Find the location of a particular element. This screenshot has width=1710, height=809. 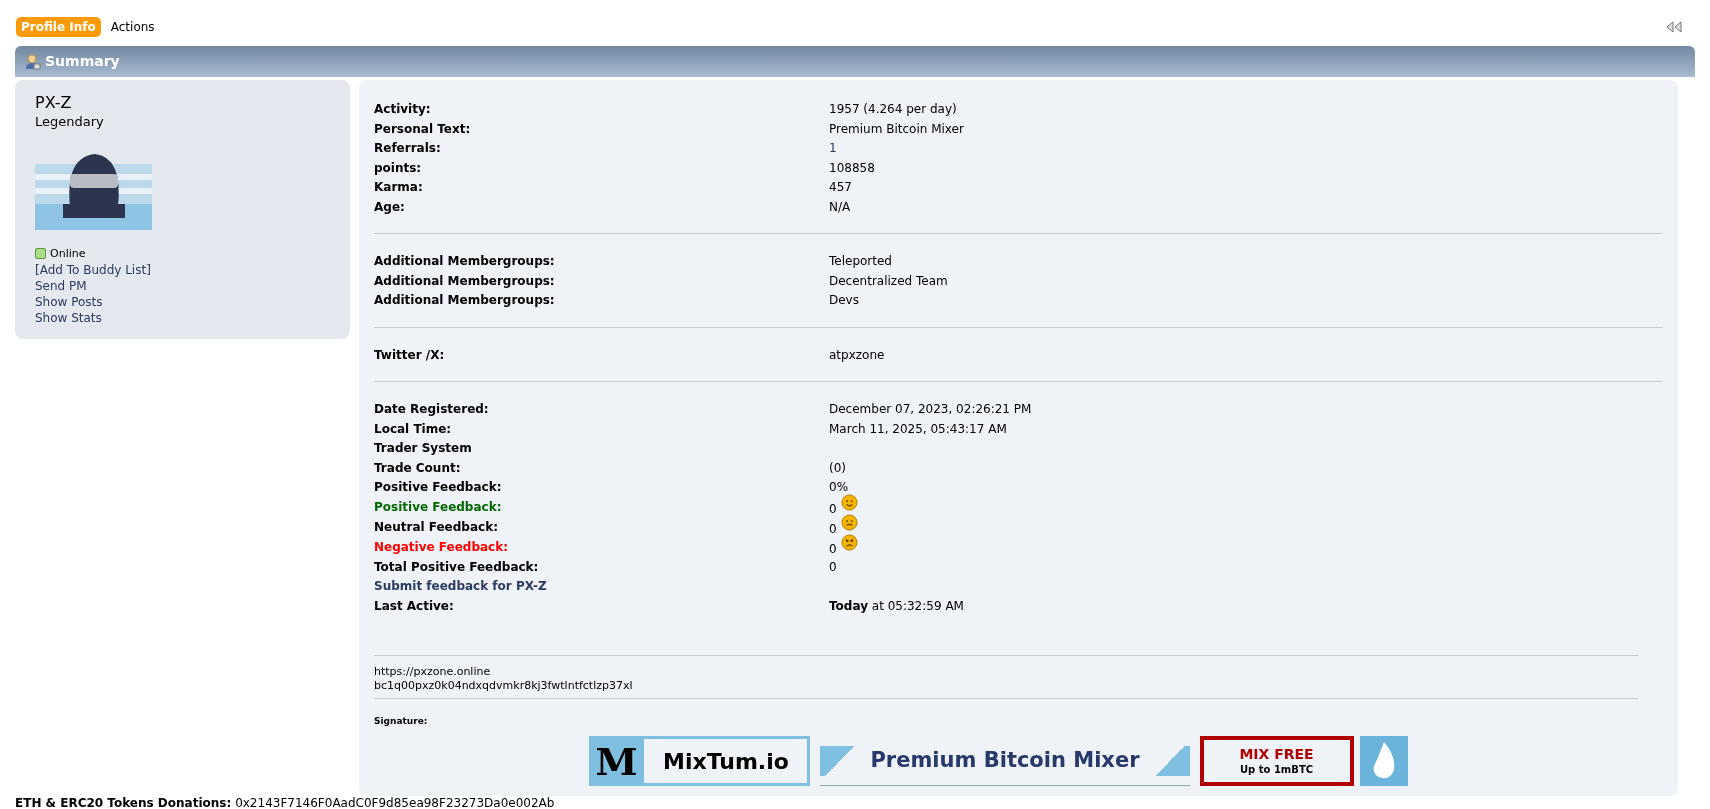

slogan-text: Premium Bitcoin Mixer is located at coordinates (1005, 760).